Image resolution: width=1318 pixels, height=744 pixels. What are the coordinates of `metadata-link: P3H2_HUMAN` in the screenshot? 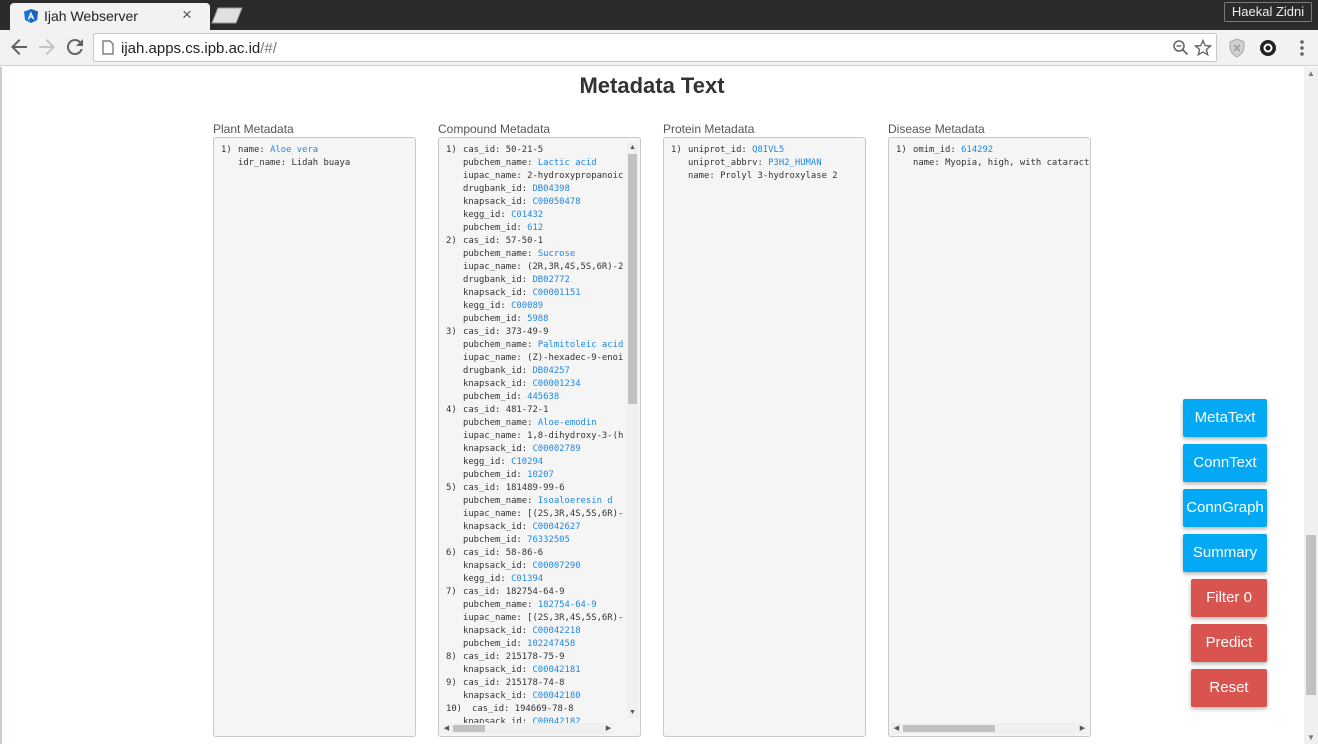 It's located at (794, 163).